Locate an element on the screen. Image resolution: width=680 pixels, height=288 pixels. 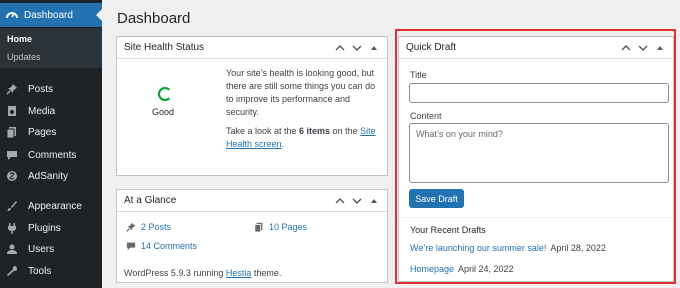
glance-posts-label: 2 Posts is located at coordinates (156, 227).